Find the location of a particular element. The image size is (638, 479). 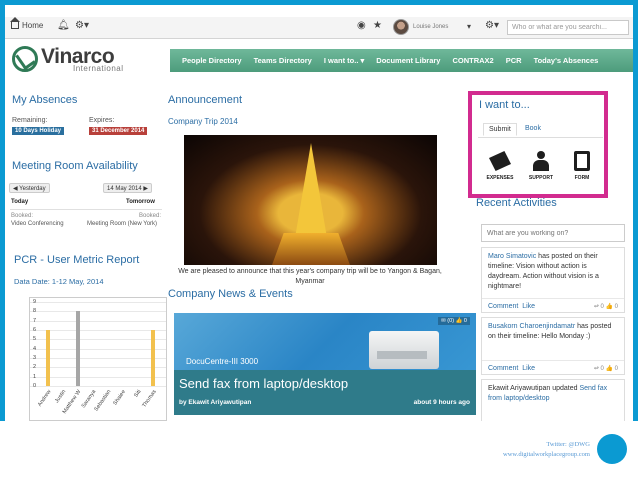

pcr-date: Data Date: 1-12 May, 2014 is located at coordinates (59, 281).